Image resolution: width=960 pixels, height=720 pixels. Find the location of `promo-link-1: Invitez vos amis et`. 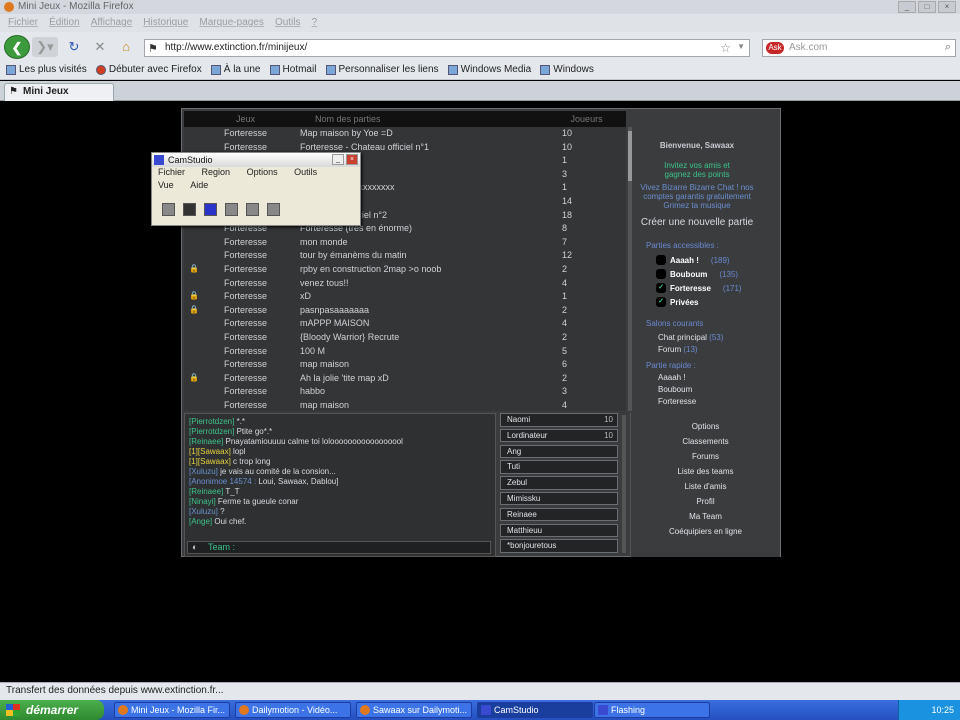

promo-link-1: Invitez vos amis et is located at coordinates (697, 165).